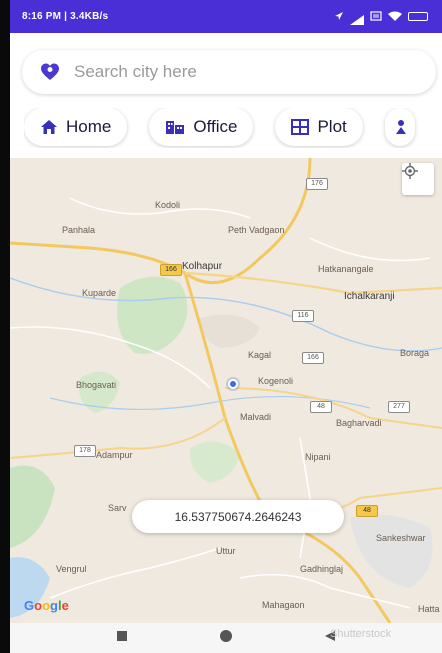 This screenshot has width=442, height=653. What do you see at coordinates (168, 205) in the screenshot?
I see `map-label-kodoli: Kodoli` at bounding box center [168, 205].